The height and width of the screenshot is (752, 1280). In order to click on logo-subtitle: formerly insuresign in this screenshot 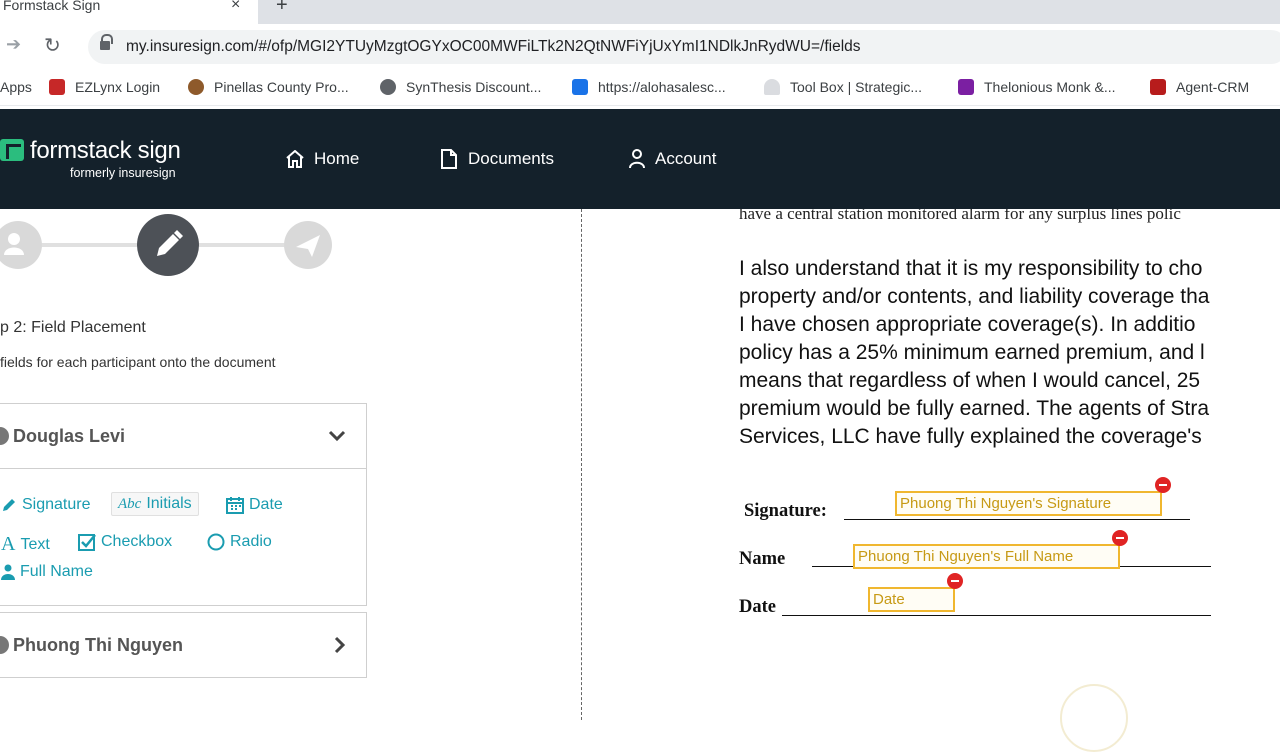, I will do `click(123, 173)`.